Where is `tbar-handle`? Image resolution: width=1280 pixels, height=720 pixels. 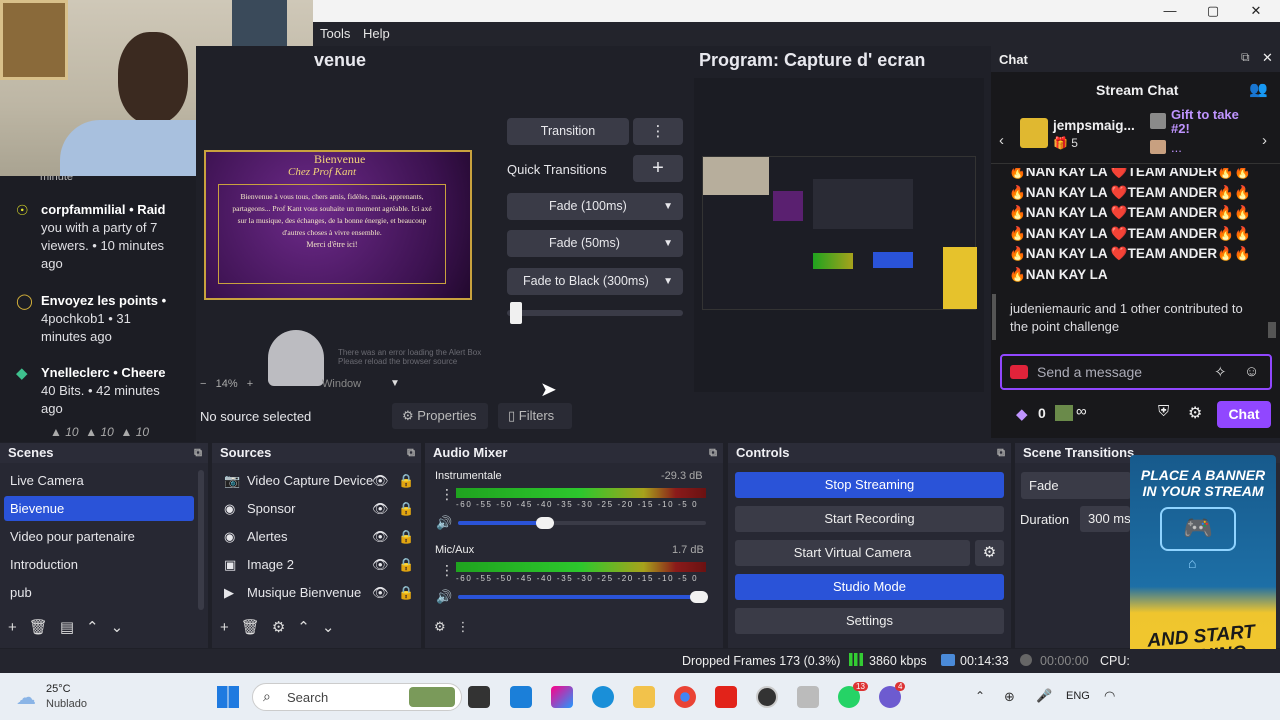 tbar-handle is located at coordinates (516, 313).